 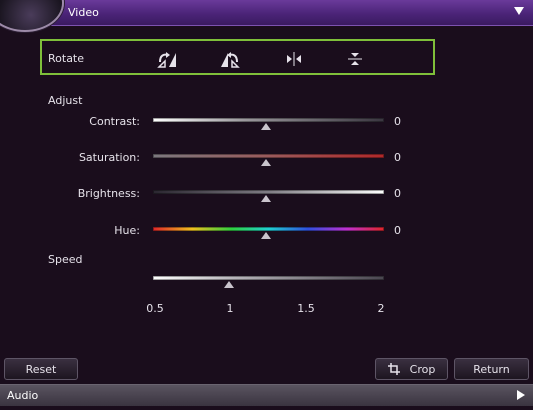 I want to click on brightness-slider, so click(x=268, y=192).